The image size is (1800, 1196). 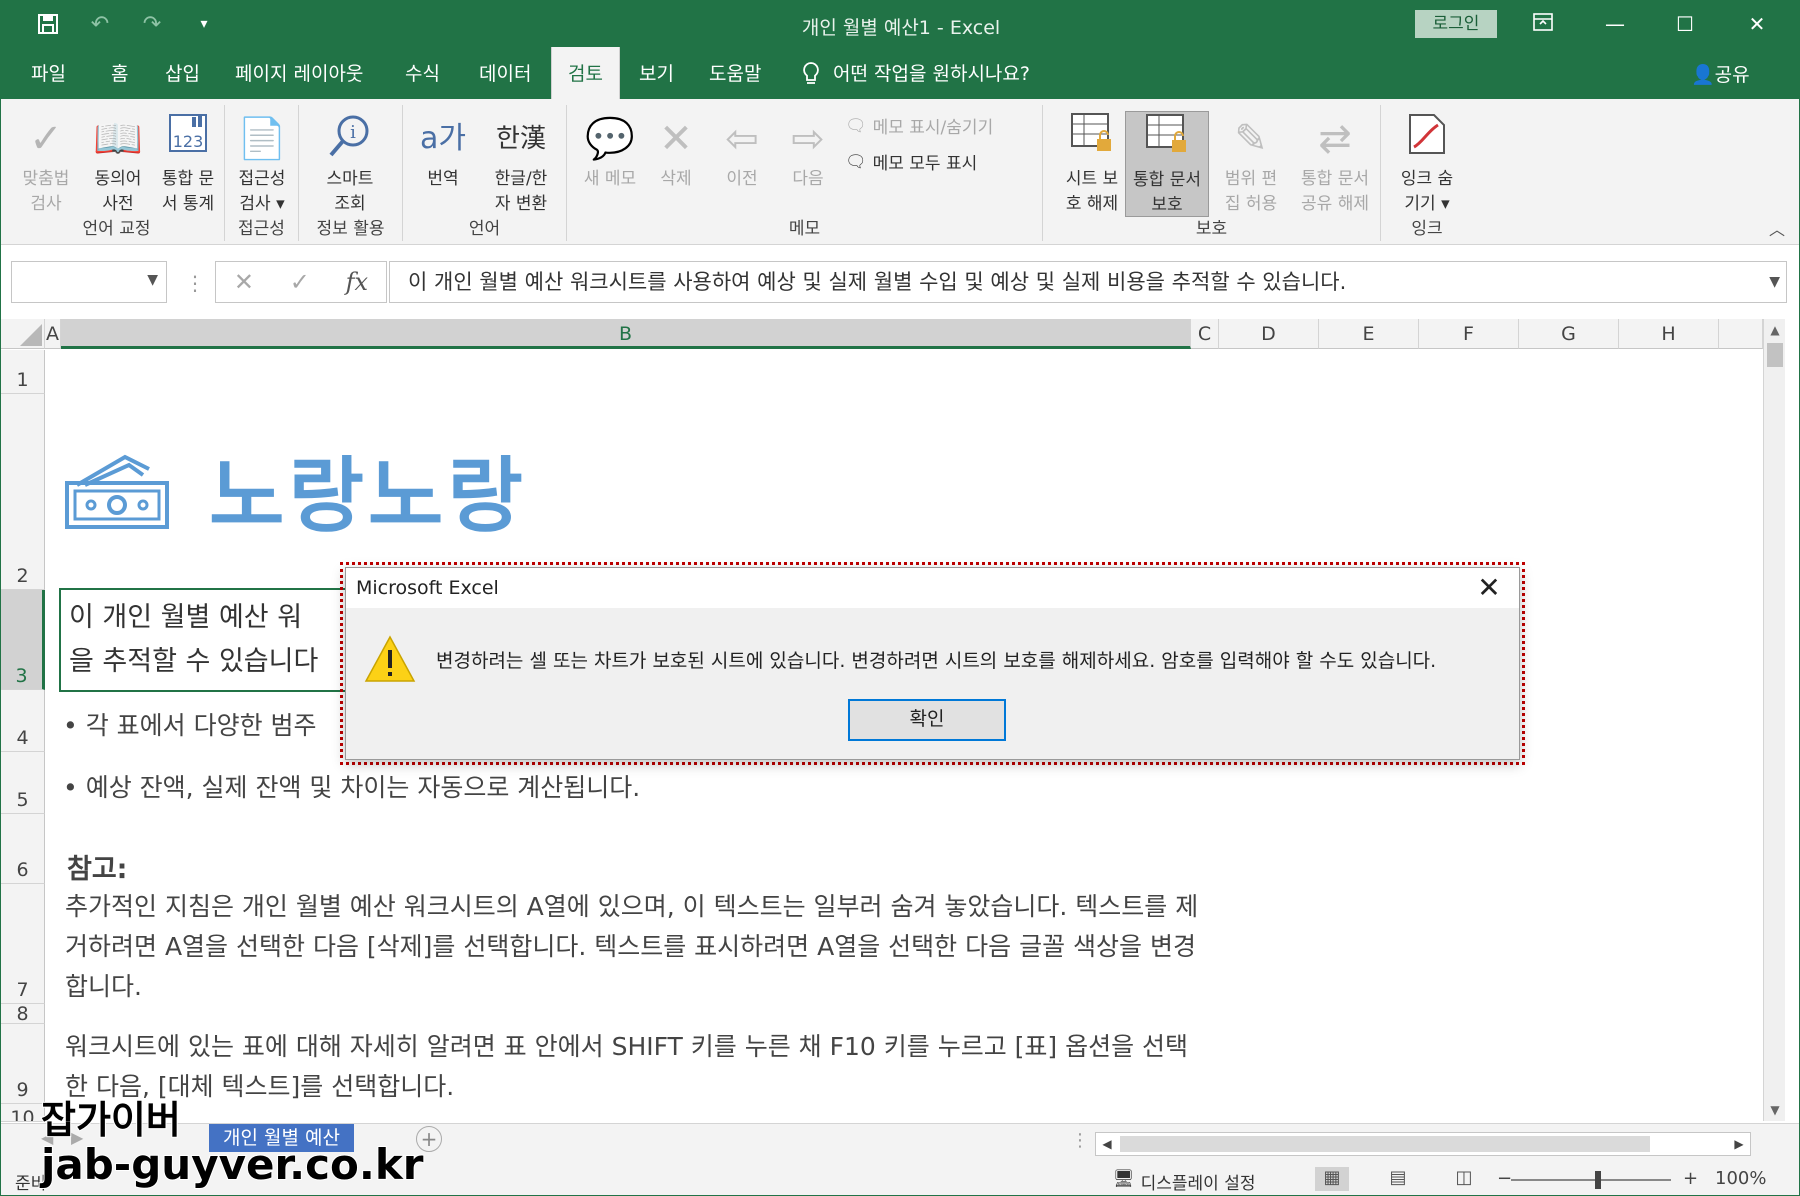 I want to click on row-header-3: 3, so click(x=23, y=640).